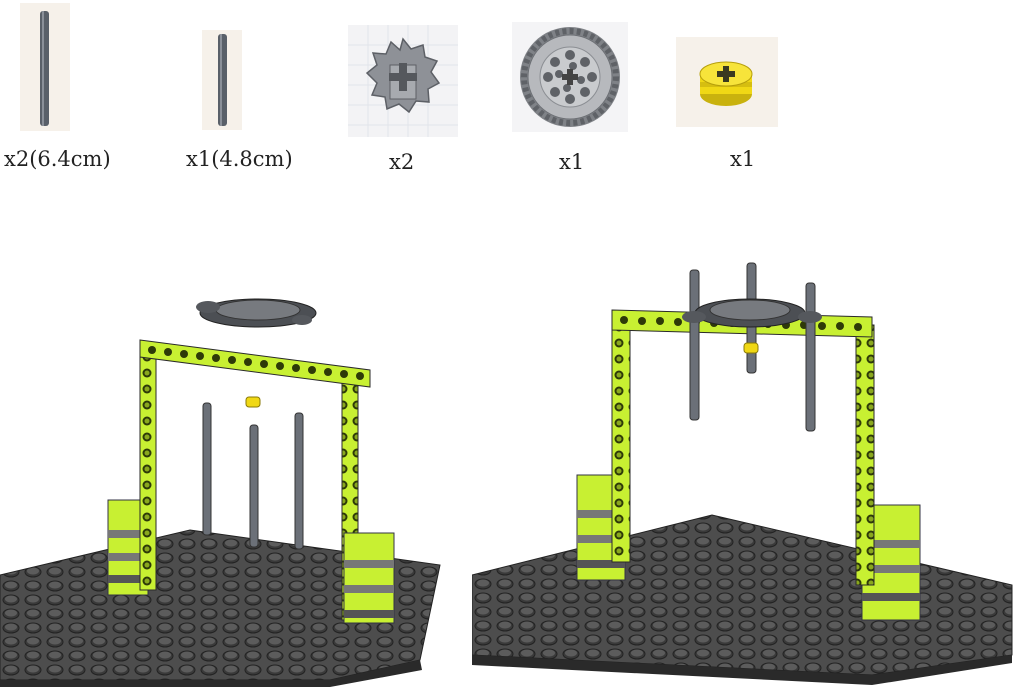  What do you see at coordinates (253, 476) in the screenshot?
I see `floating-axles` at bounding box center [253, 476].